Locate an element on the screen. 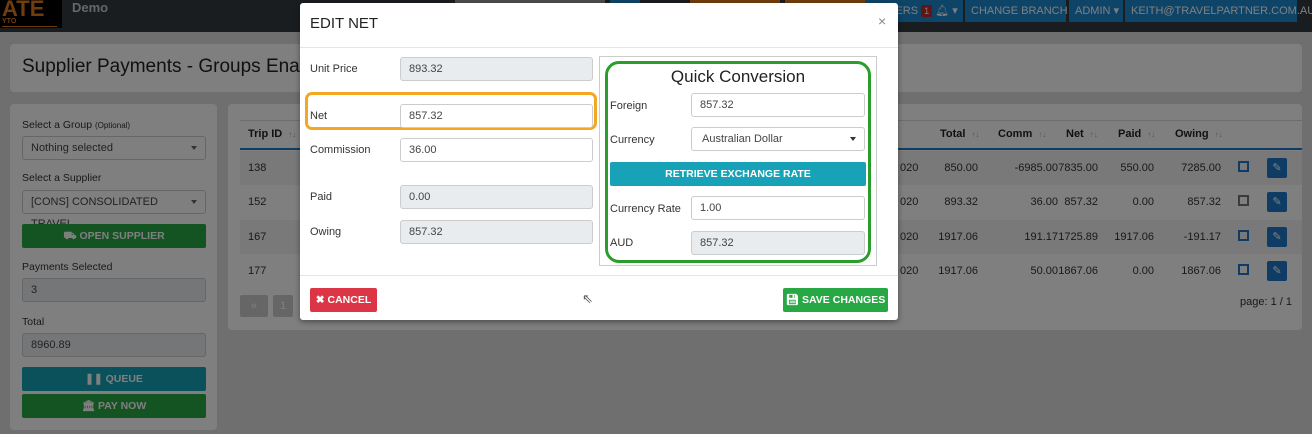 This screenshot has width=1312, height=434. commission-label: Commission is located at coordinates (340, 150).